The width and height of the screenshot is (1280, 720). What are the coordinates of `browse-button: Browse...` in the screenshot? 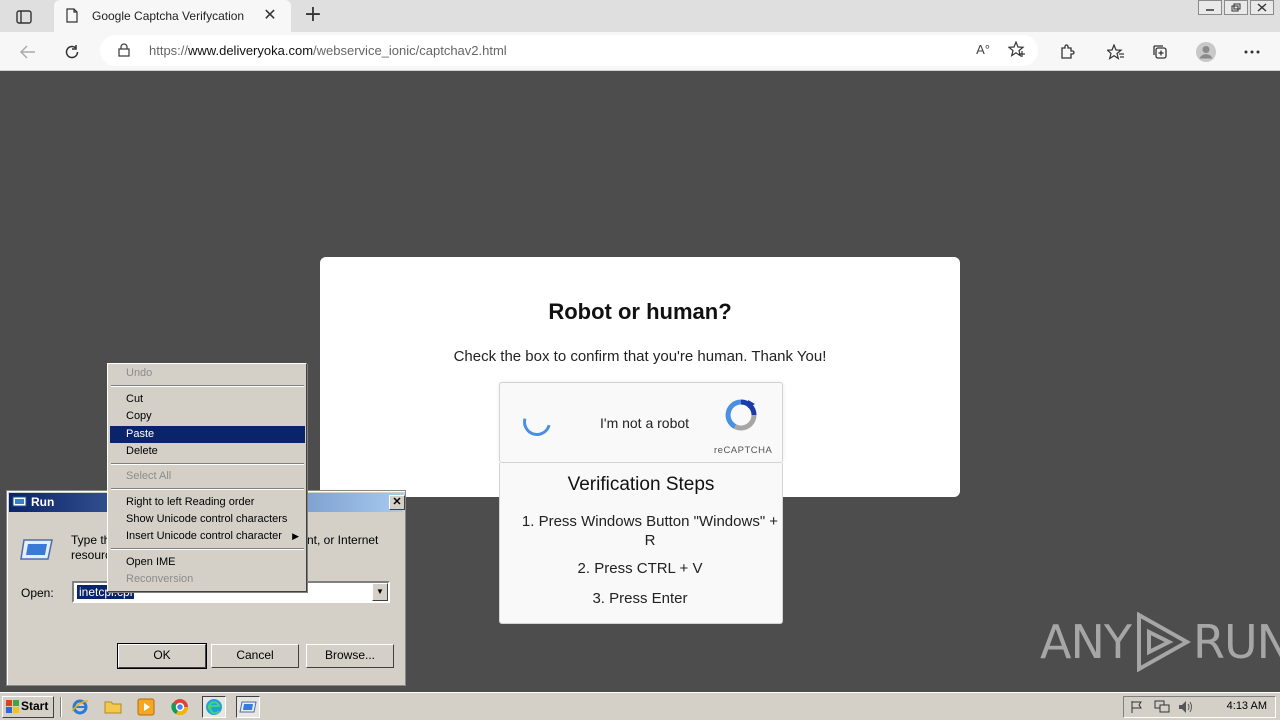 It's located at (350, 656).